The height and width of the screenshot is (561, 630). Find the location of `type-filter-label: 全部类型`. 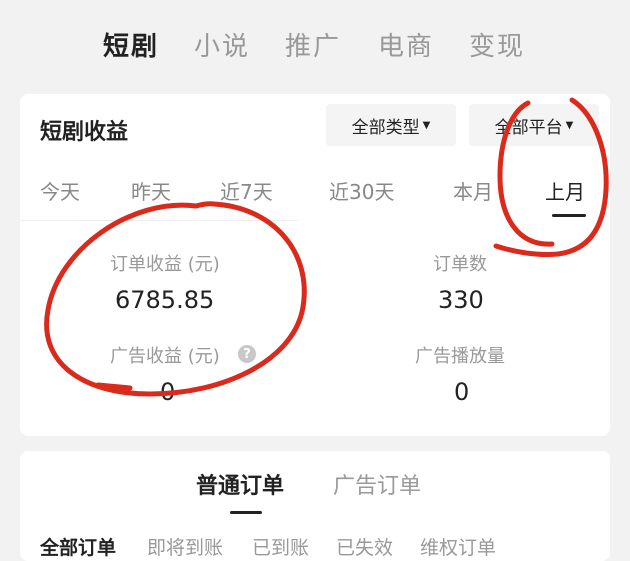

type-filter-label: 全部类型 is located at coordinates (385, 127).